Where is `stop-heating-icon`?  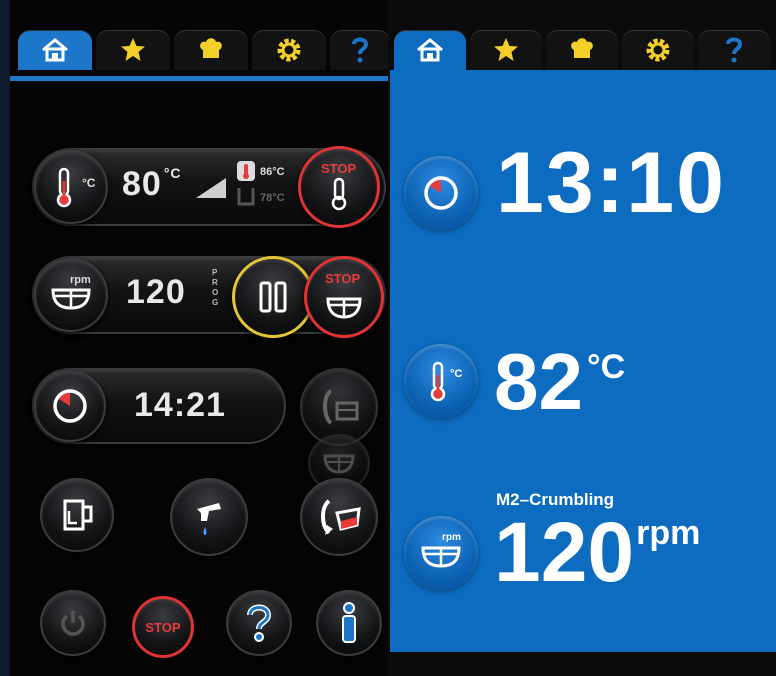 stop-heating-icon is located at coordinates (339, 194).